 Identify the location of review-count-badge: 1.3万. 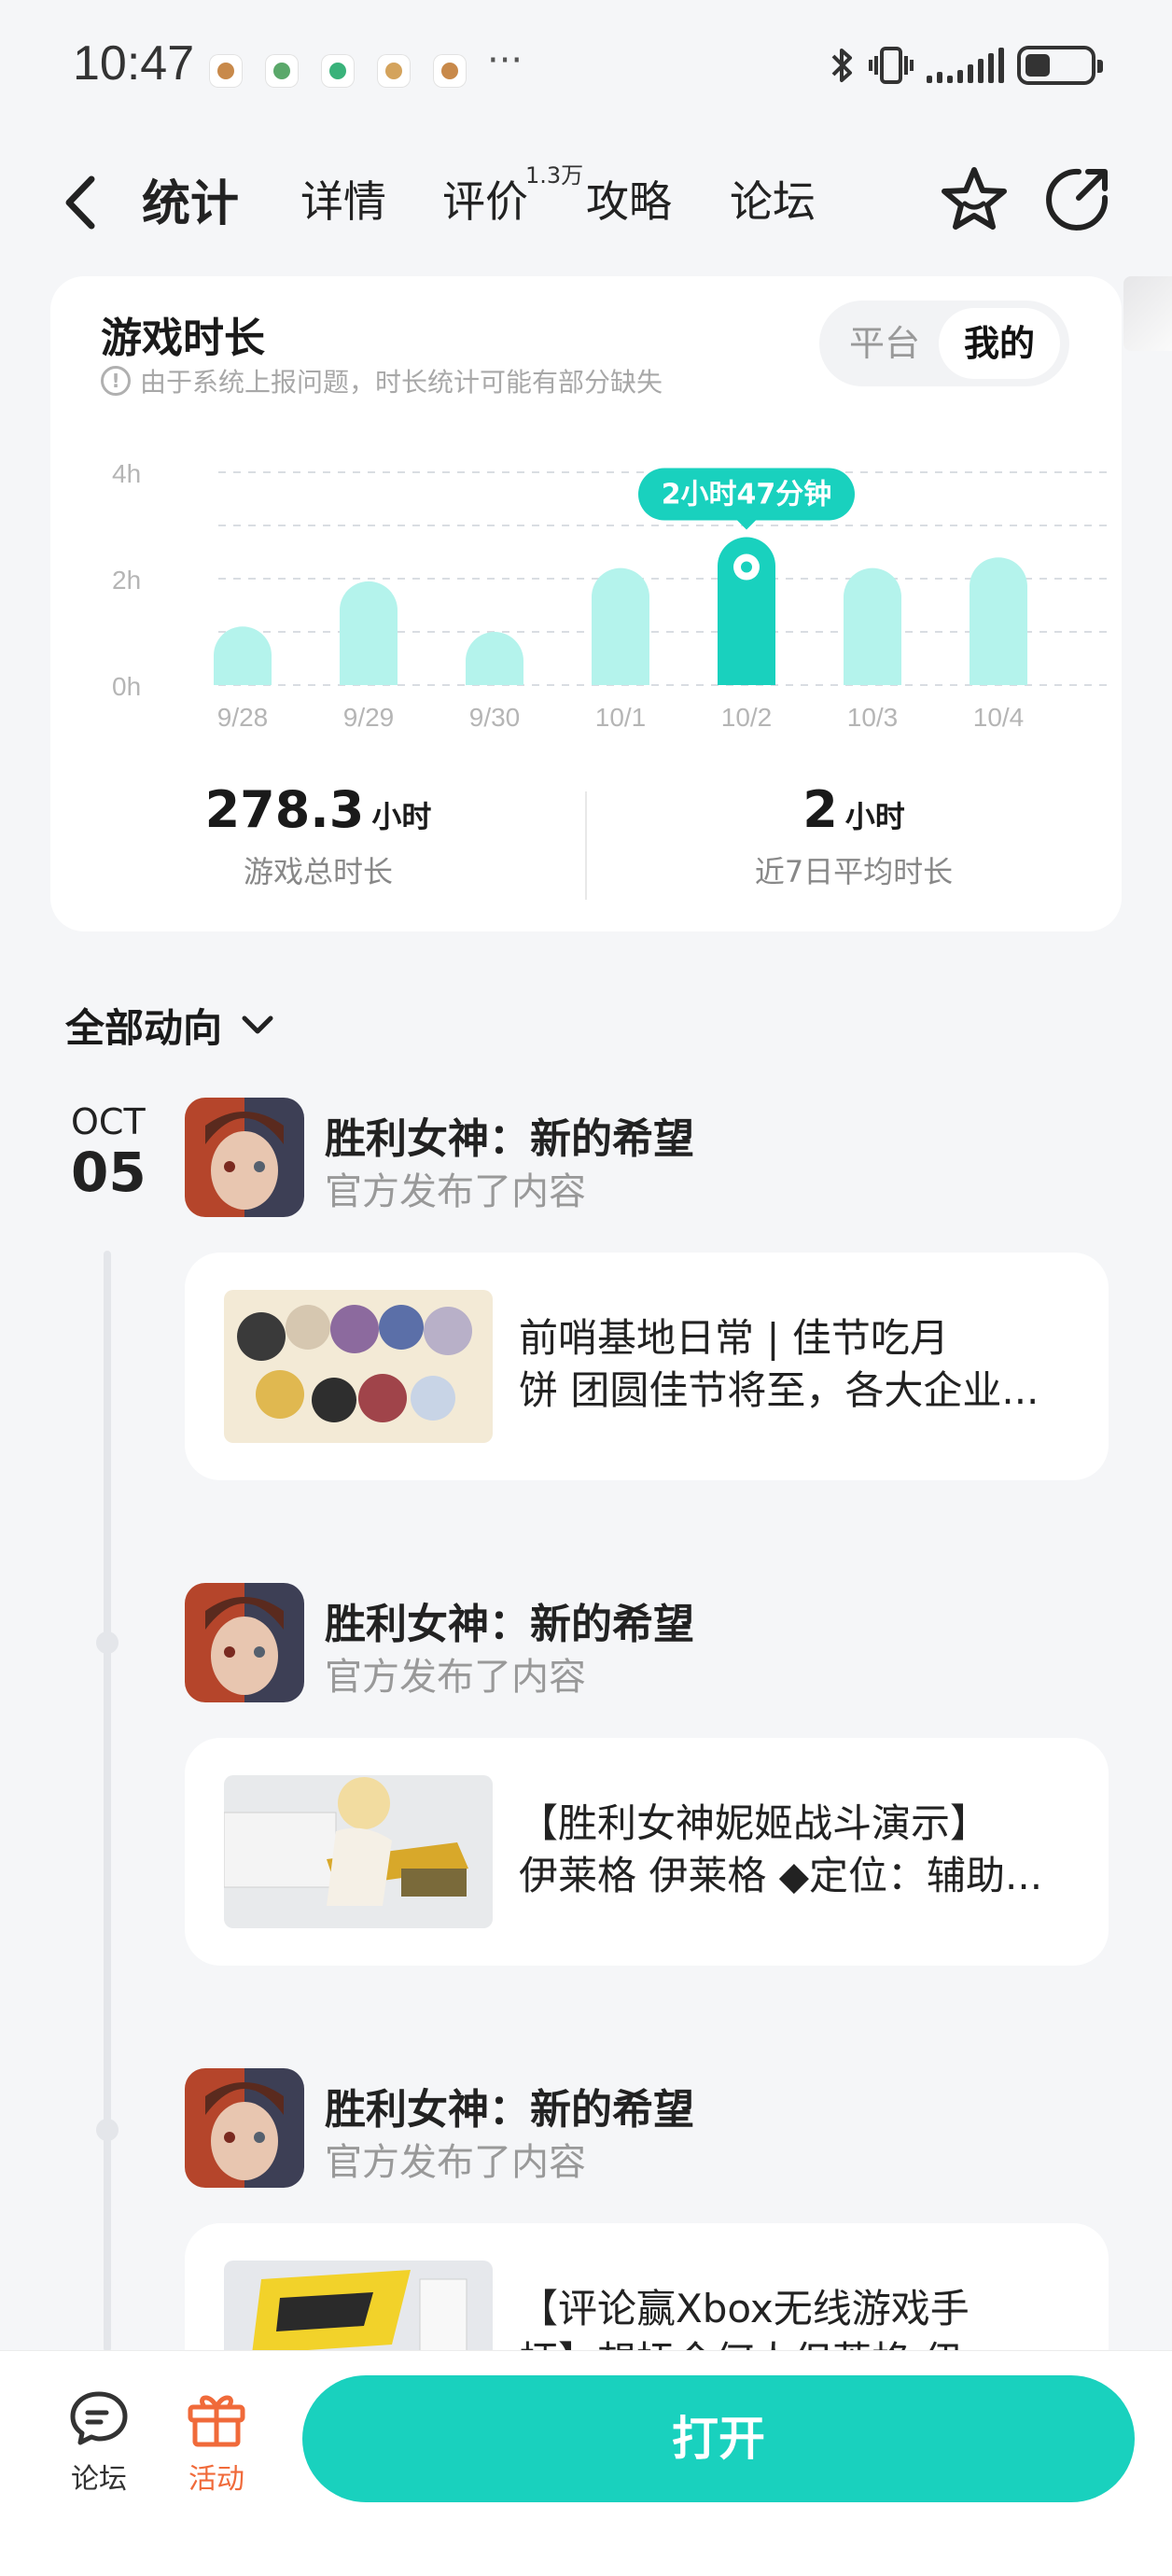
(554, 175).